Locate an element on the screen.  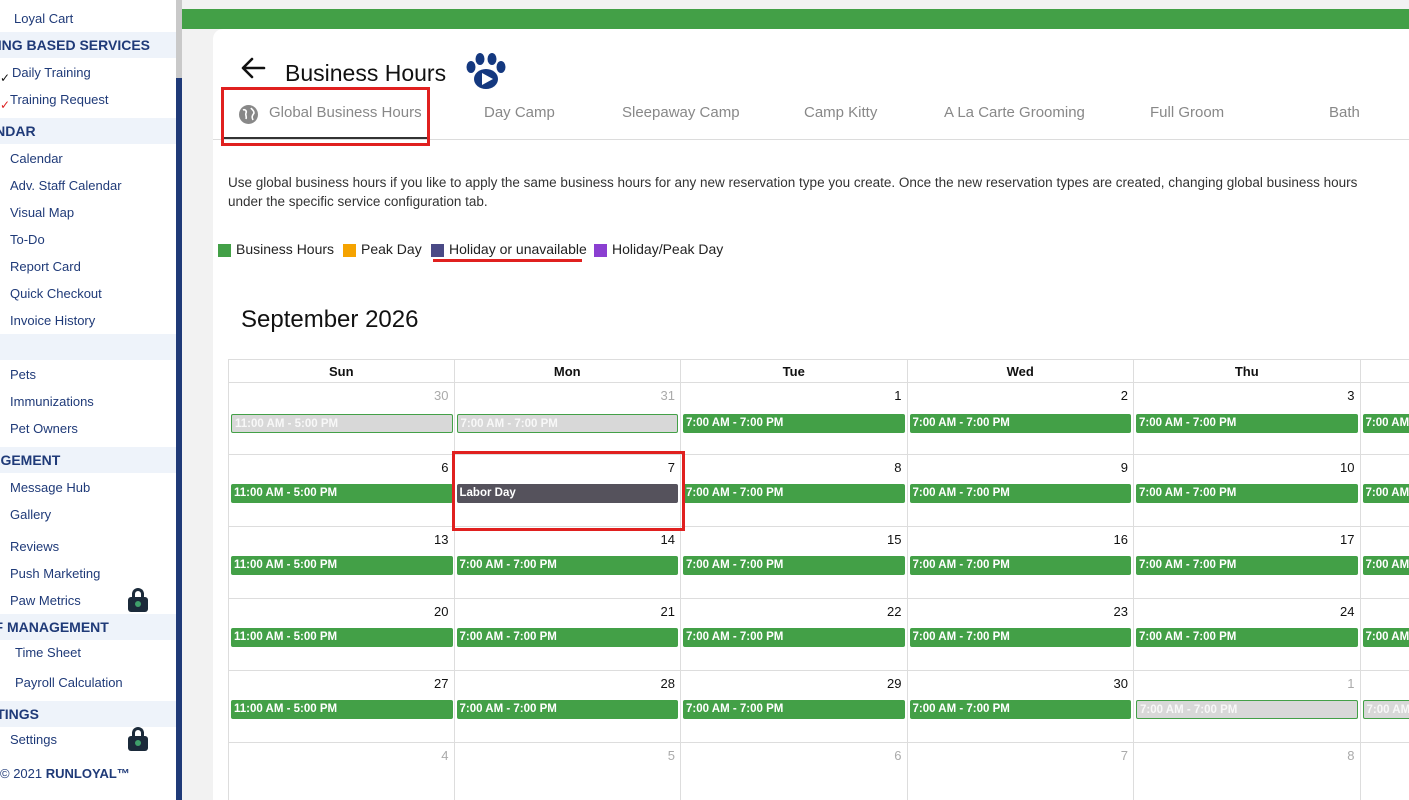
calendar-day-cell: 17 7:00 AM - 7:00 PM is located at coordinates (1247, 563).